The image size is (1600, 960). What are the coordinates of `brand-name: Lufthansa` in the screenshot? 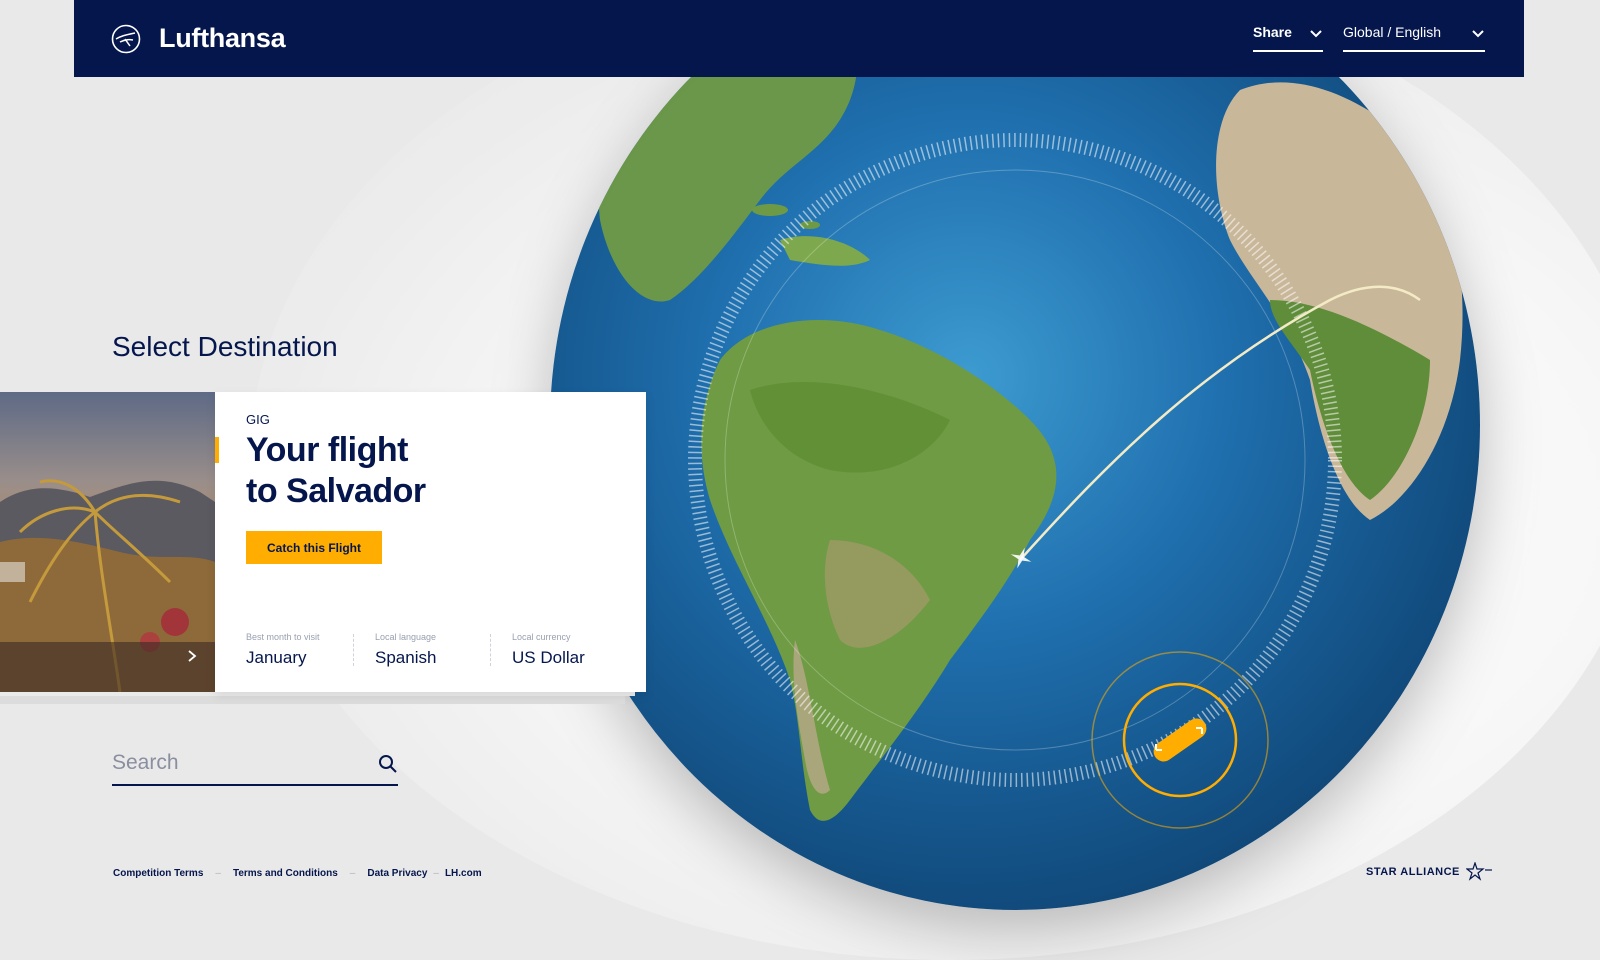 It's located at (222, 38).